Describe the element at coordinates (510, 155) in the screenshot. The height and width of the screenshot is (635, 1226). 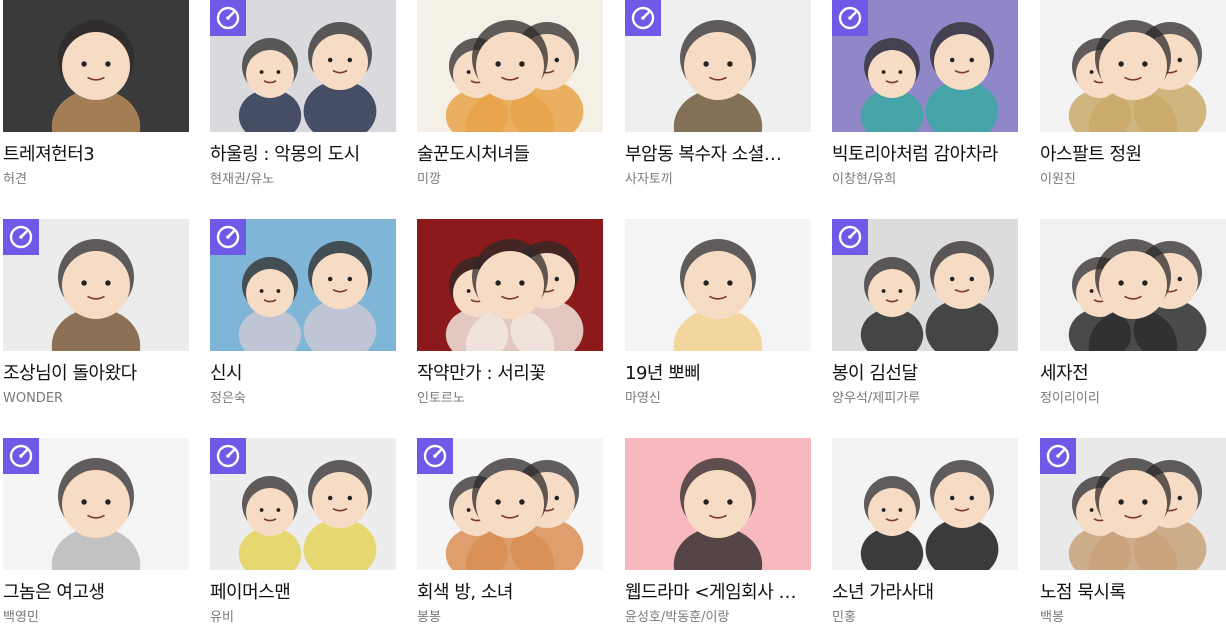
I see `webtoon-title: 술꾼도시처녀들` at that location.